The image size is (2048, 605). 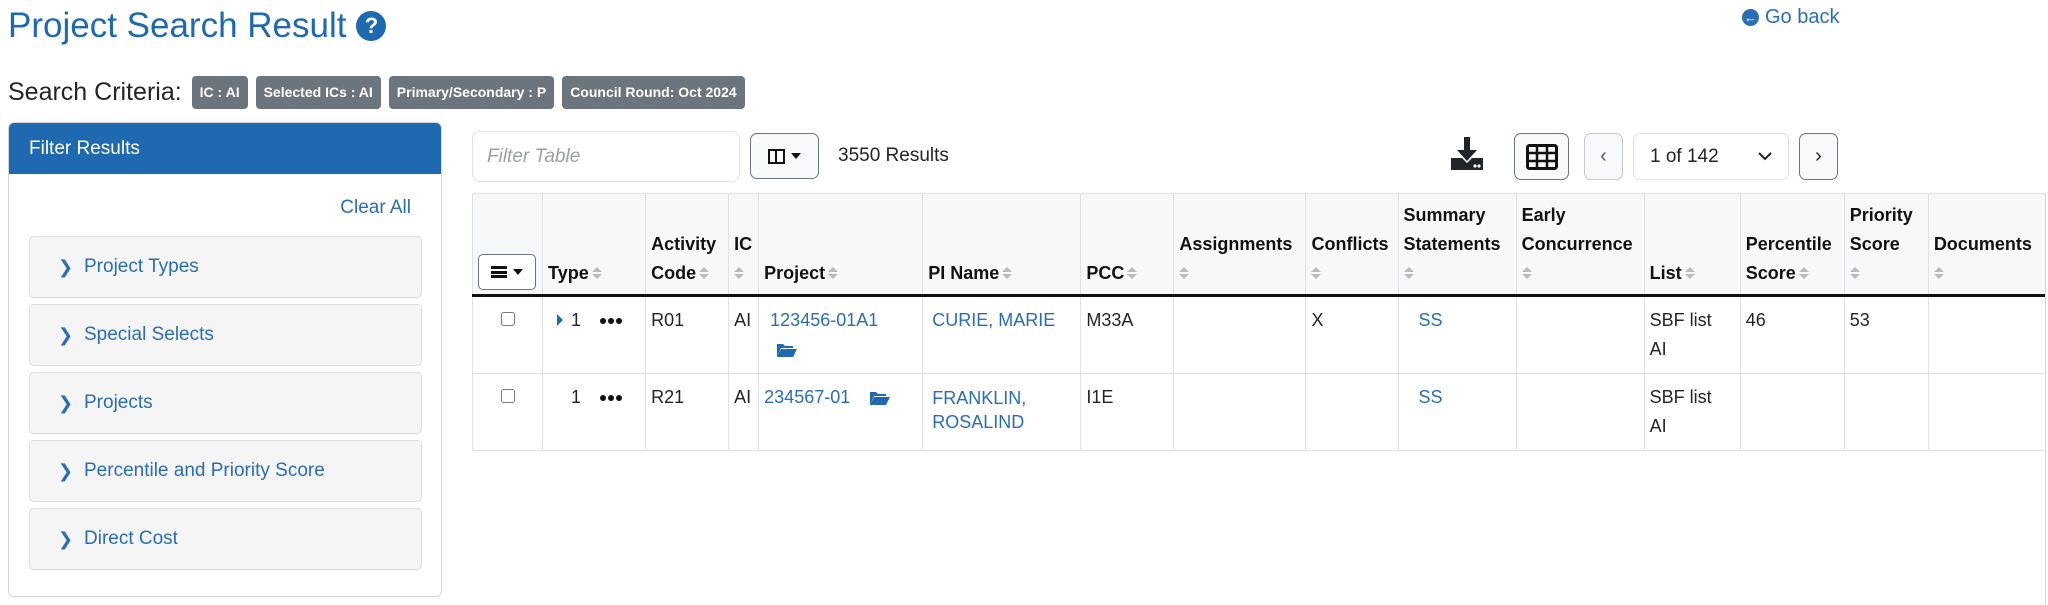 What do you see at coordinates (594, 412) in the screenshot?
I see `cell-type: 1` at bounding box center [594, 412].